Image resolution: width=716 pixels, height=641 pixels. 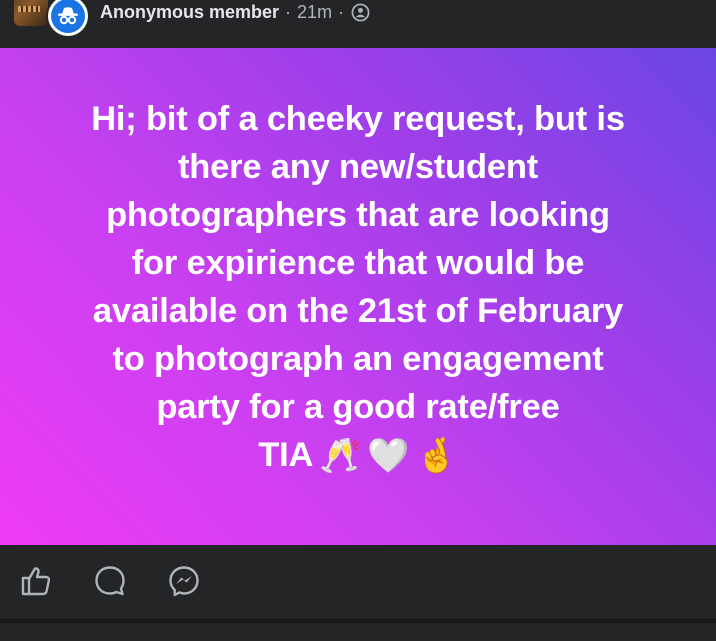 What do you see at coordinates (358, 214) in the screenshot?
I see `status-line: photographers that are looking` at bounding box center [358, 214].